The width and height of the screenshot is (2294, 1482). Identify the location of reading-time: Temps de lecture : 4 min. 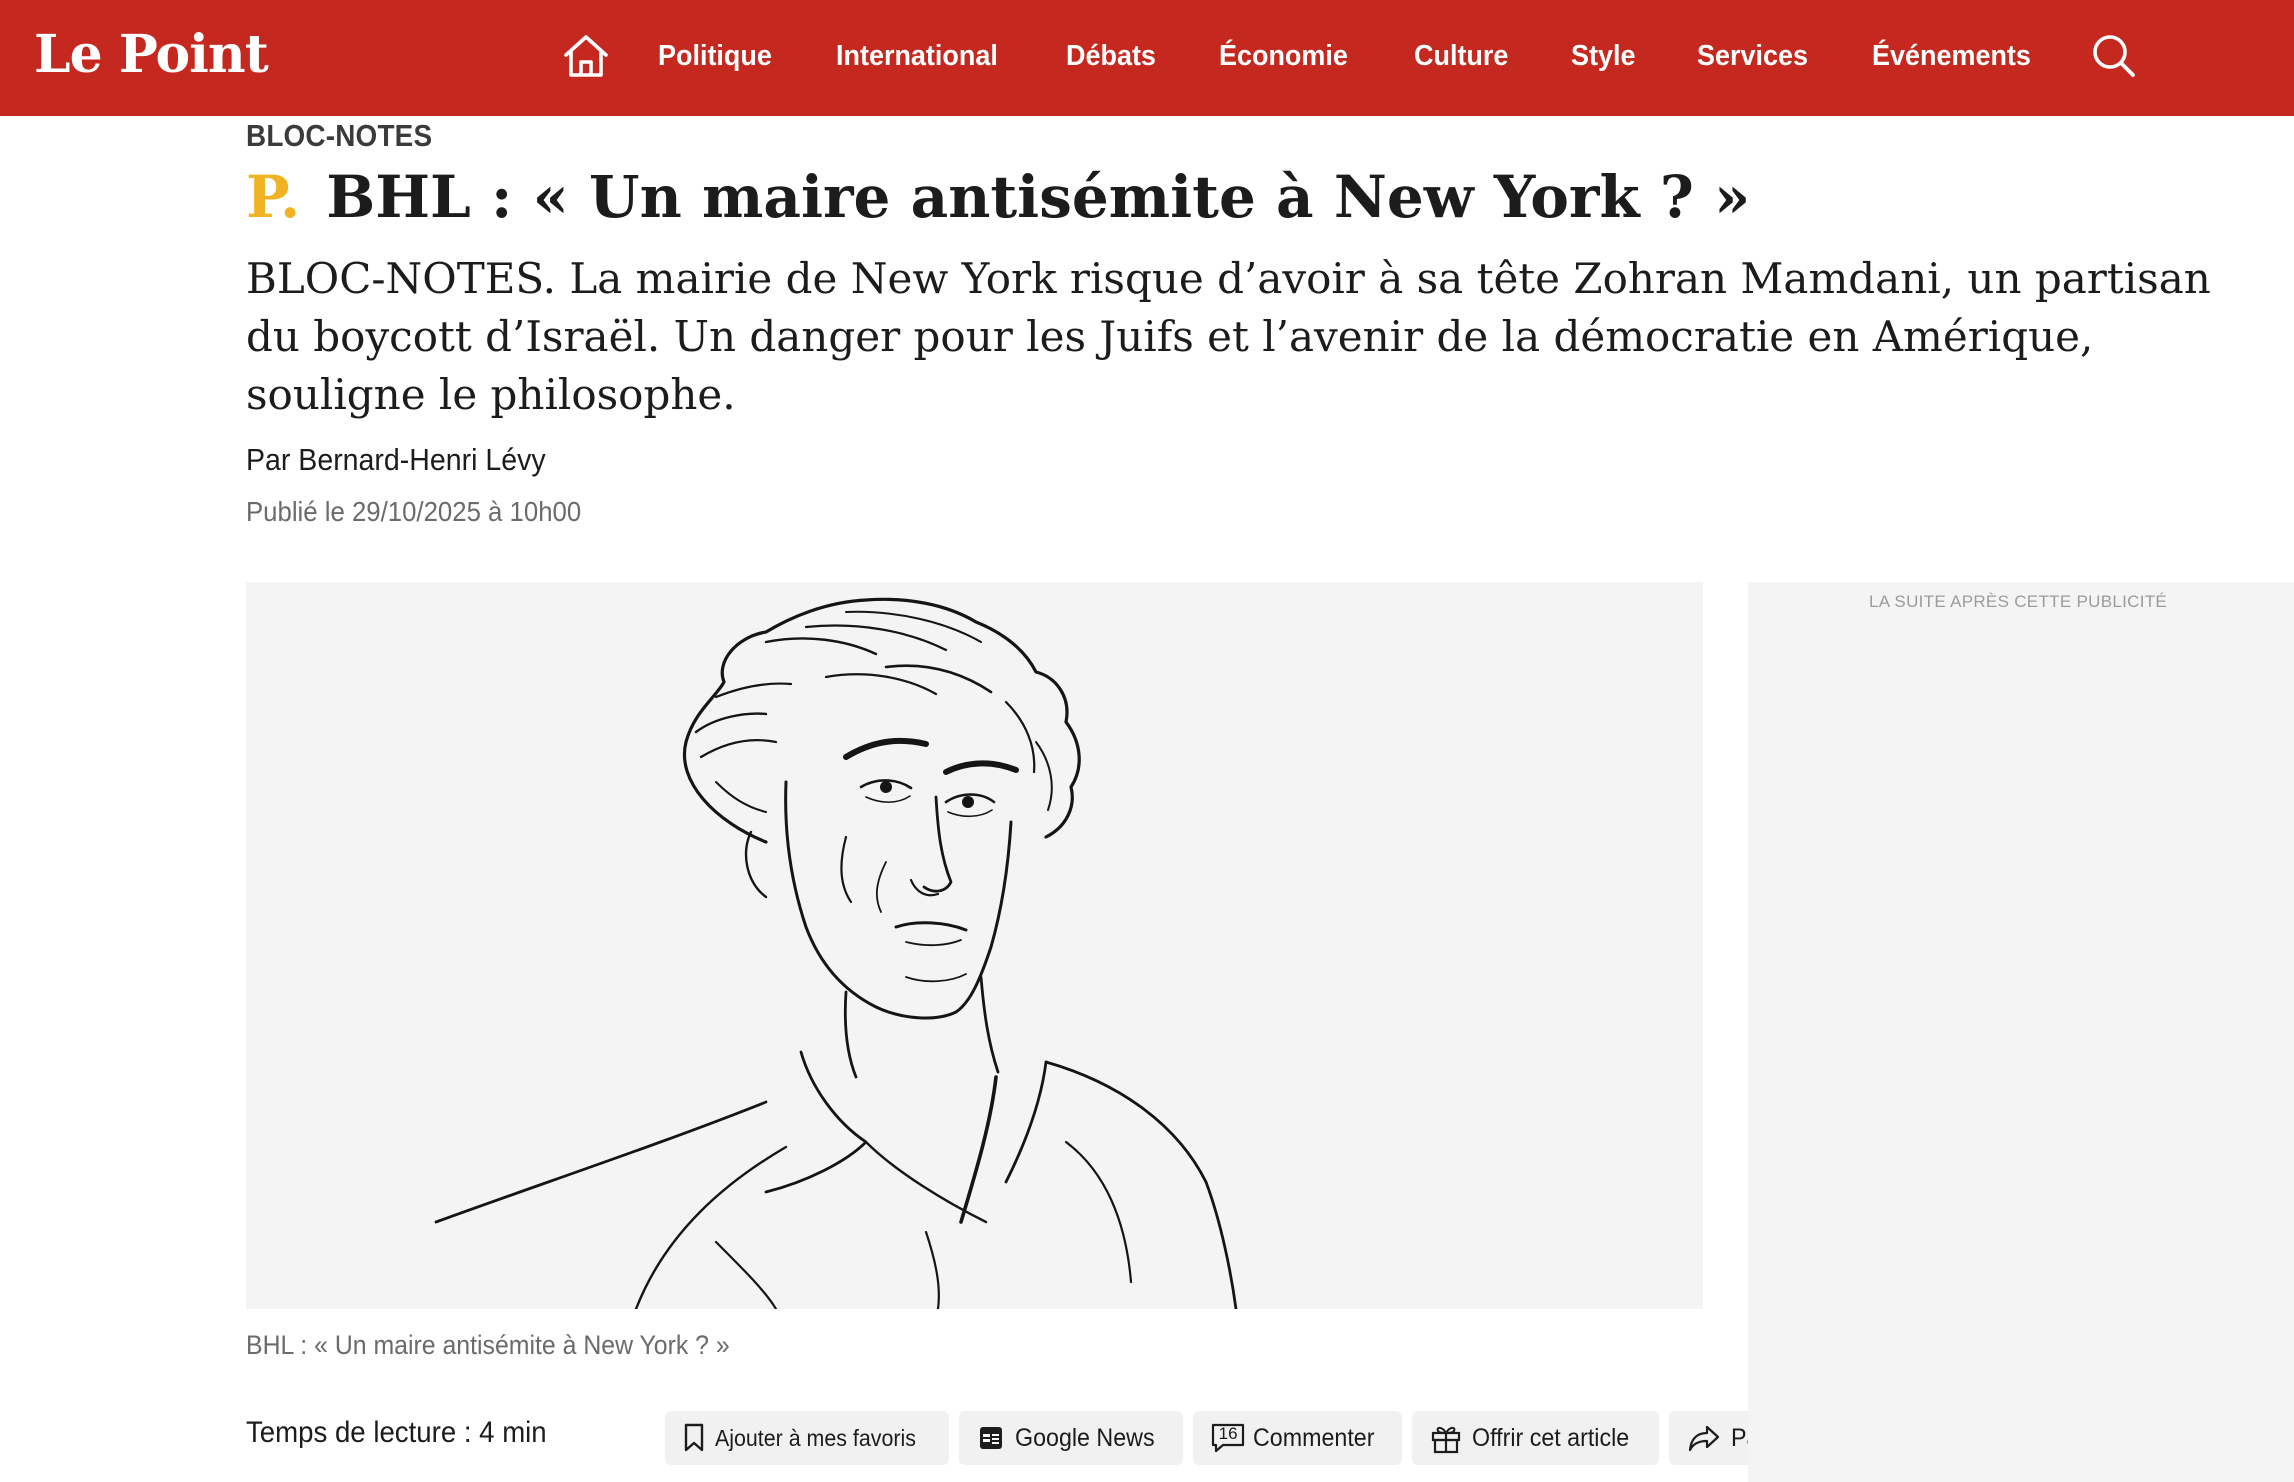
(396, 1432).